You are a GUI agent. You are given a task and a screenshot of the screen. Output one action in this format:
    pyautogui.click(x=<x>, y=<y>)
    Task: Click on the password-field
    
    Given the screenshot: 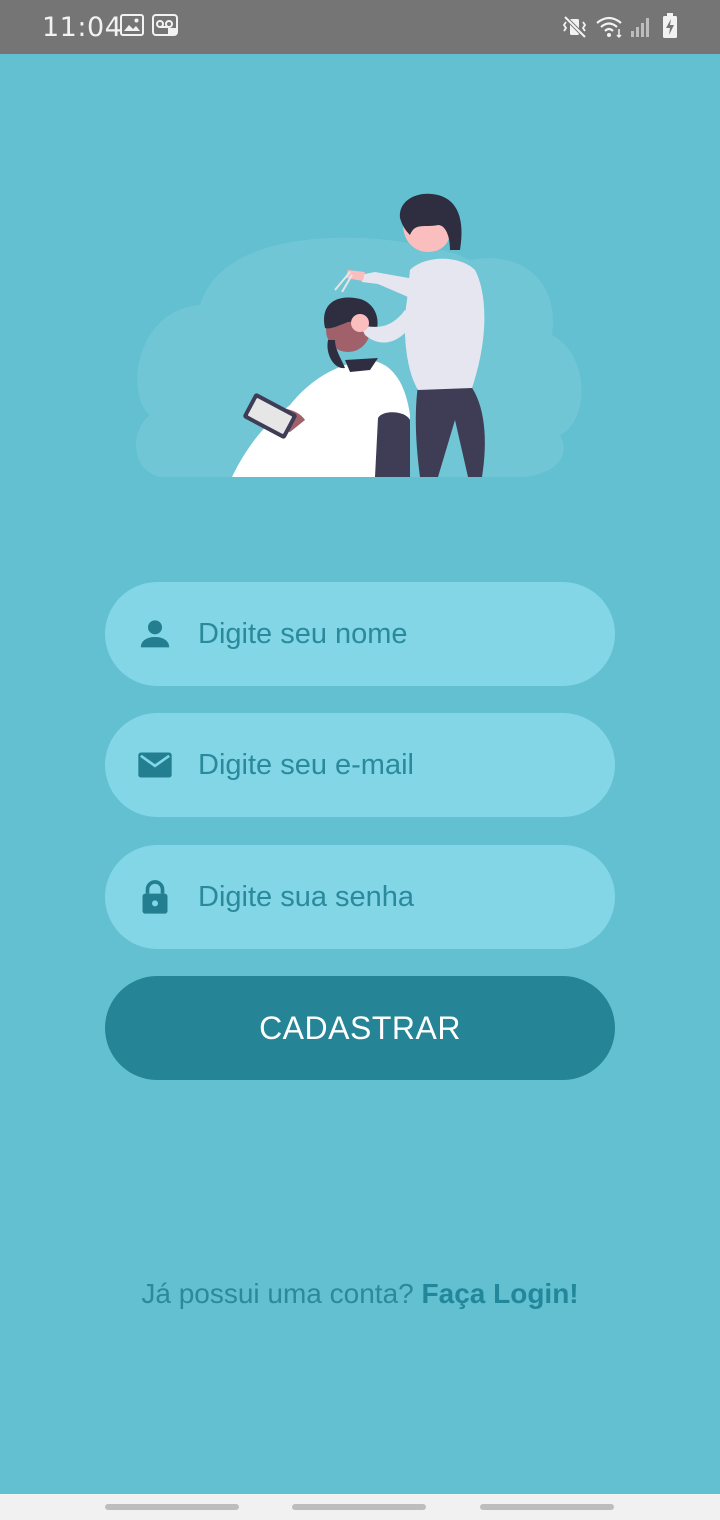 What is the action you would take?
    pyautogui.click(x=360, y=897)
    